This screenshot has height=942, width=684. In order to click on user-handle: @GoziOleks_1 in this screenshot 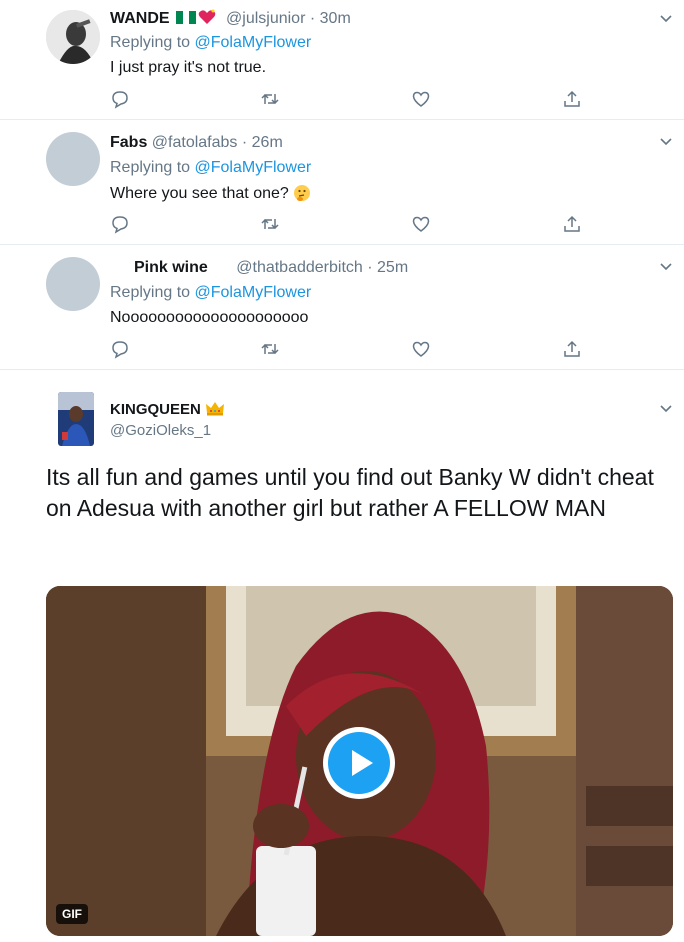, I will do `click(160, 430)`.